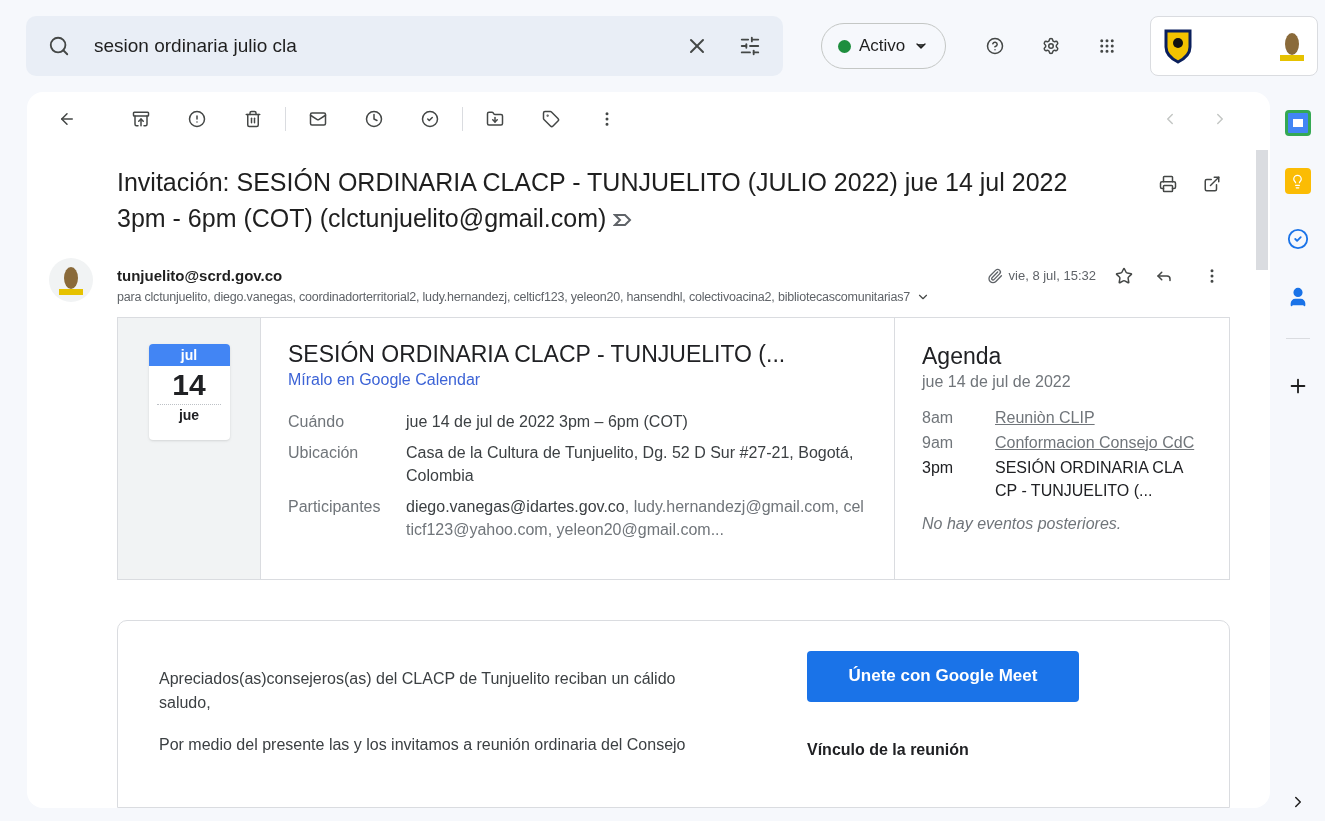  I want to click on calendar-weekday: jue, so click(189, 414).